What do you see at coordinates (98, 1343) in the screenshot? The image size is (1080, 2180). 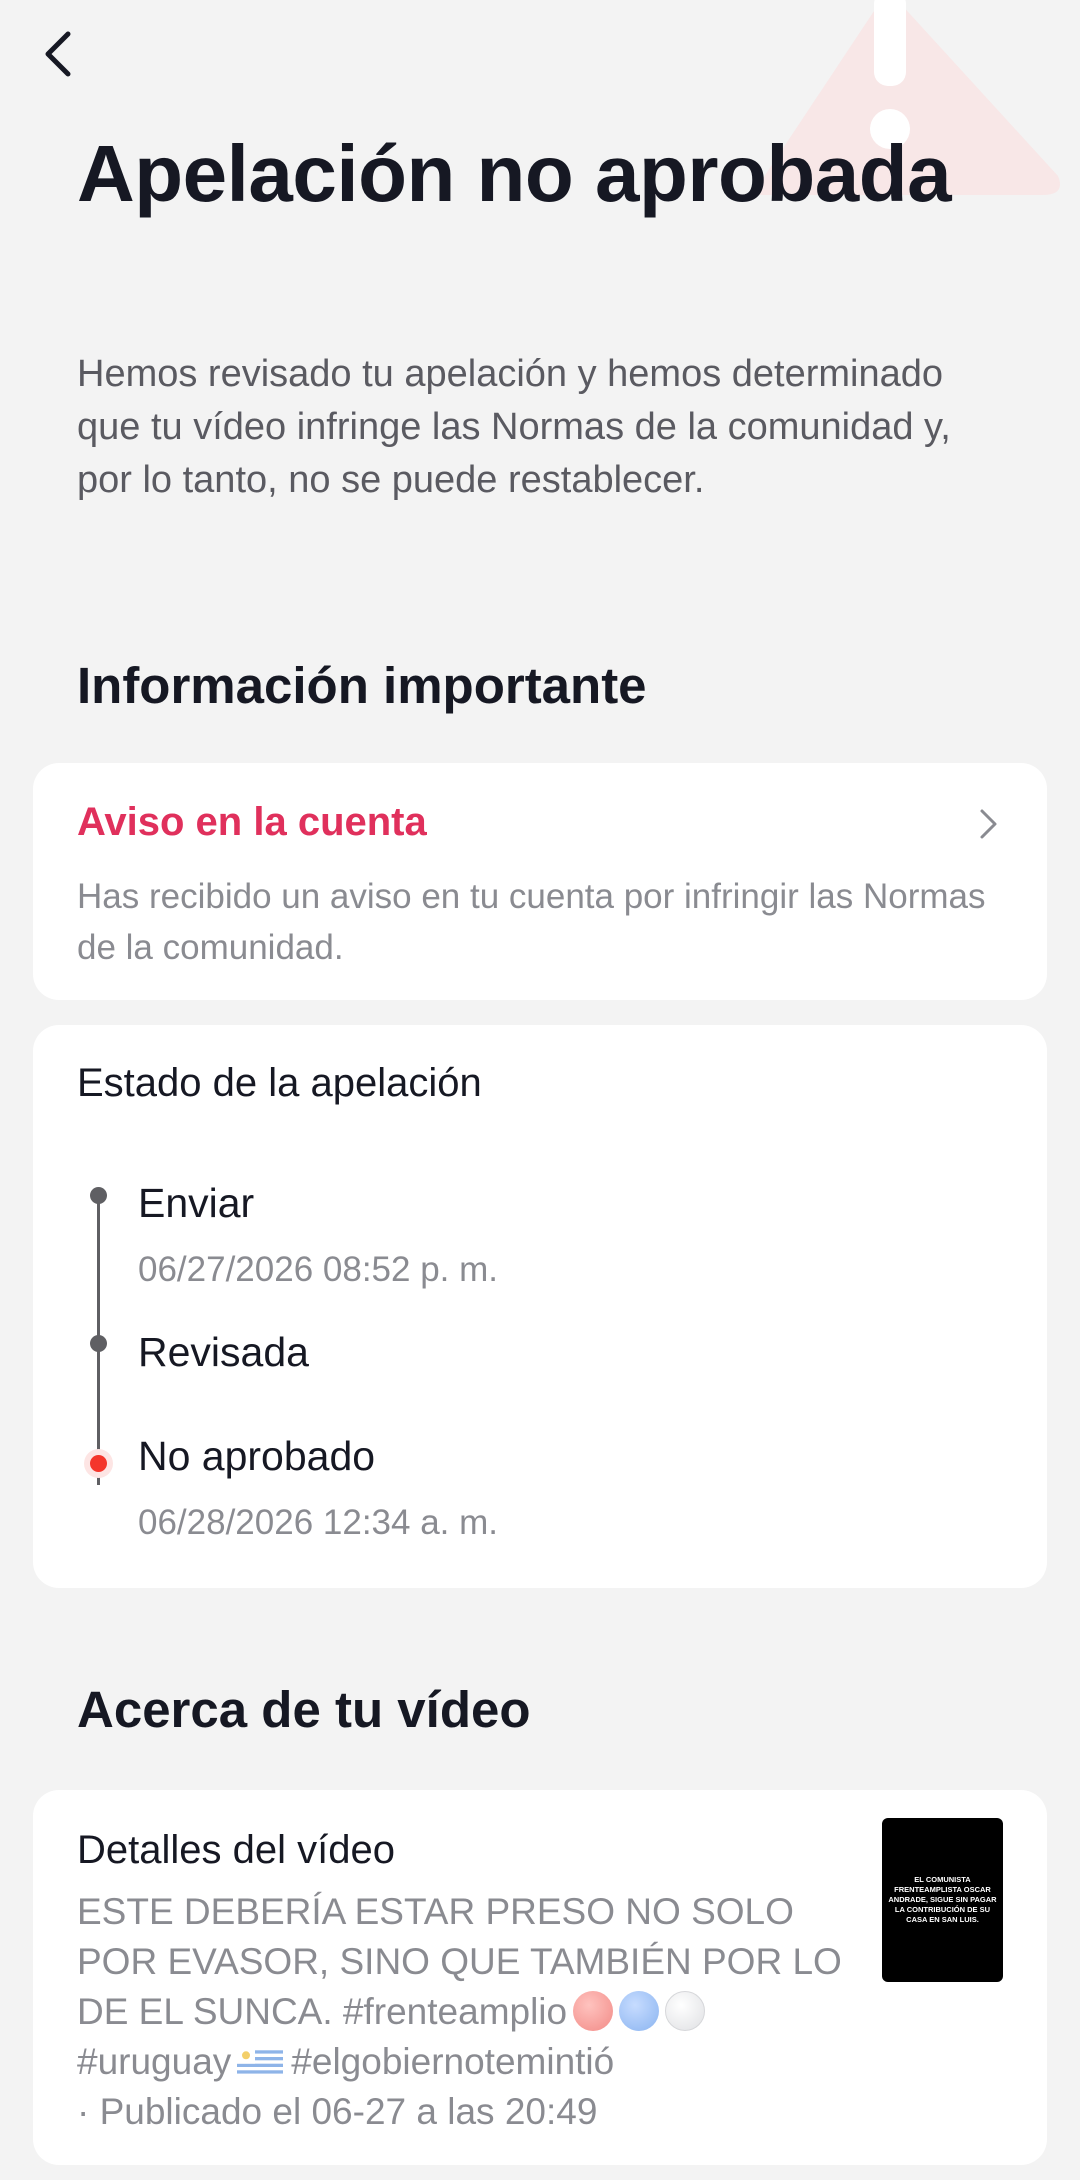 I see `timeline-dot-reviewed` at bounding box center [98, 1343].